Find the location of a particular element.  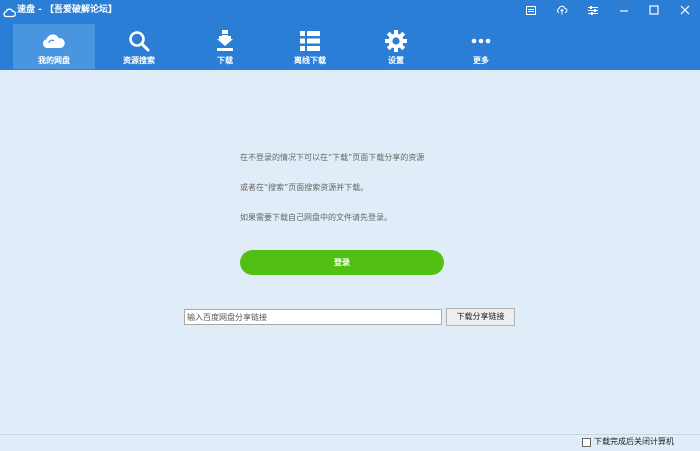

more-icon is located at coordinates (481, 41).